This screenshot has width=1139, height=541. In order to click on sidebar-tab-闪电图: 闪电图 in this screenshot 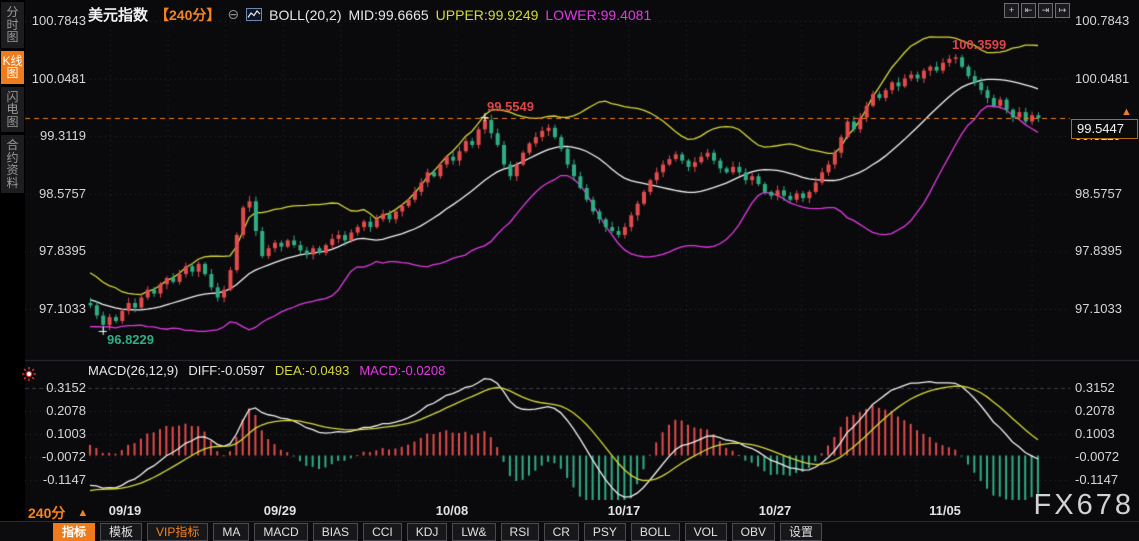, I will do `click(12, 109)`.